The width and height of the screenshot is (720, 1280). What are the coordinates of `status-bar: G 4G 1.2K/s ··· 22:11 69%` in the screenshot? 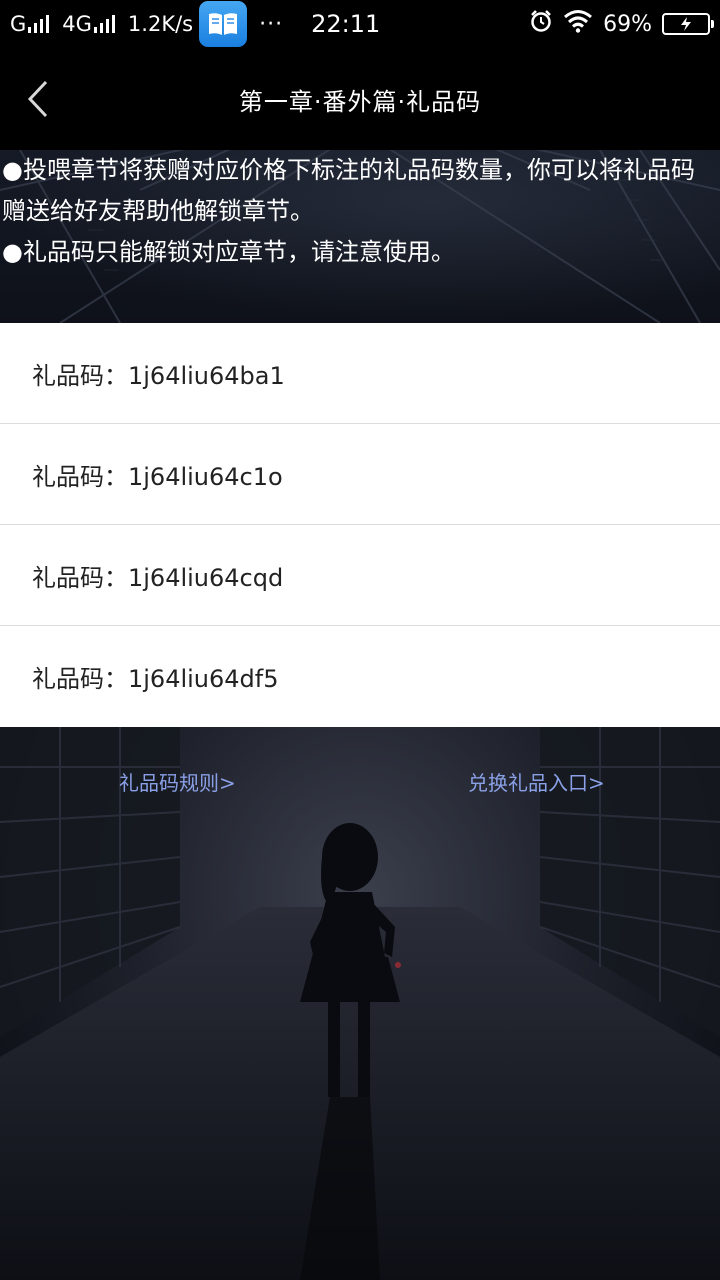 It's located at (360, 24).